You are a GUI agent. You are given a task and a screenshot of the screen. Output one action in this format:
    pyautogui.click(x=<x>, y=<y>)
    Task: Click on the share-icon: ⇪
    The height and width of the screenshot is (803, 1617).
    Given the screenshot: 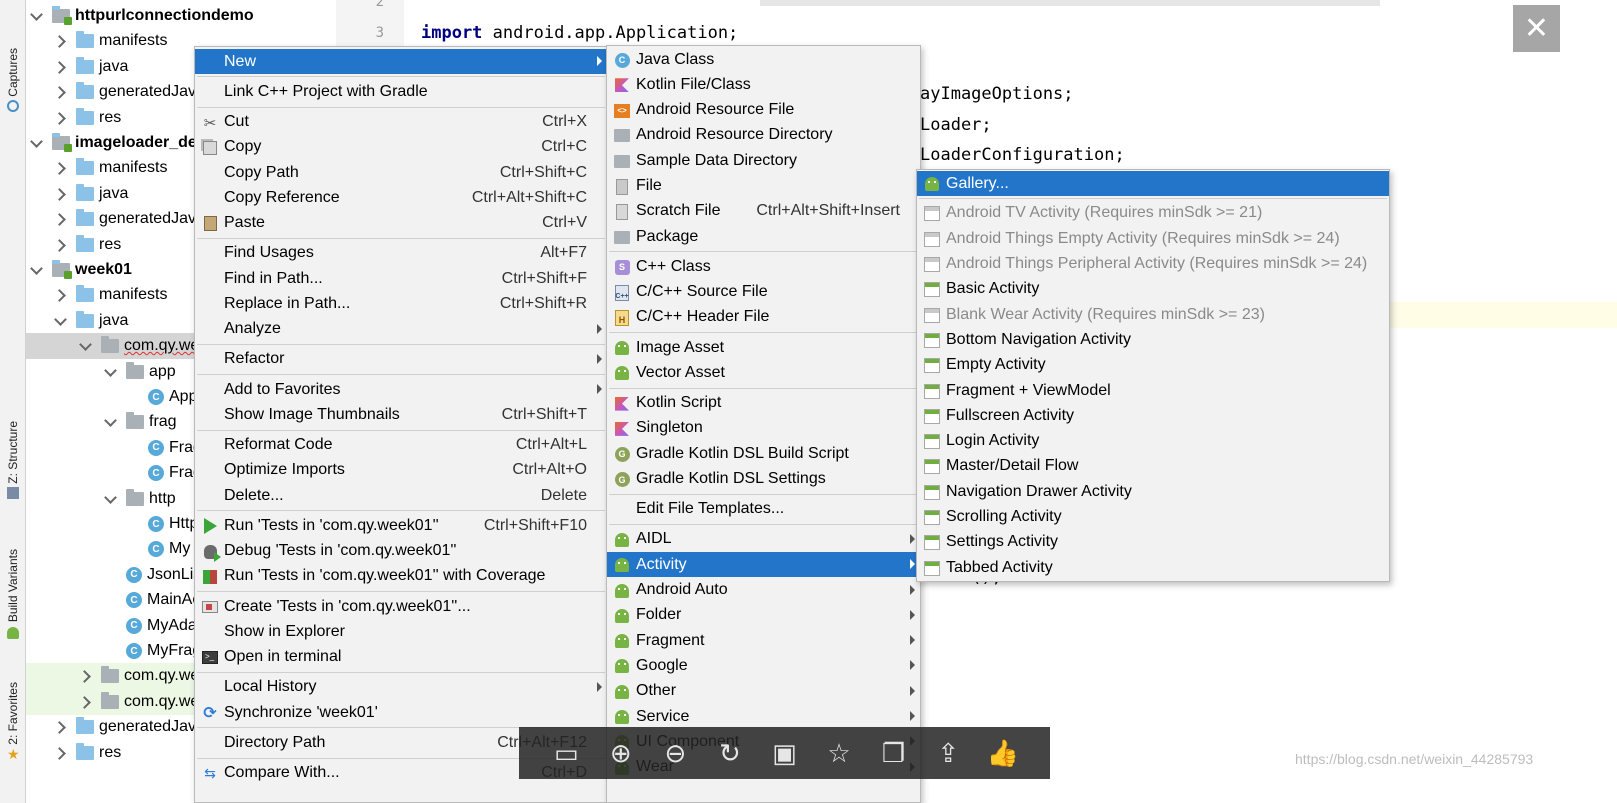 What is the action you would take?
    pyautogui.click(x=948, y=753)
    